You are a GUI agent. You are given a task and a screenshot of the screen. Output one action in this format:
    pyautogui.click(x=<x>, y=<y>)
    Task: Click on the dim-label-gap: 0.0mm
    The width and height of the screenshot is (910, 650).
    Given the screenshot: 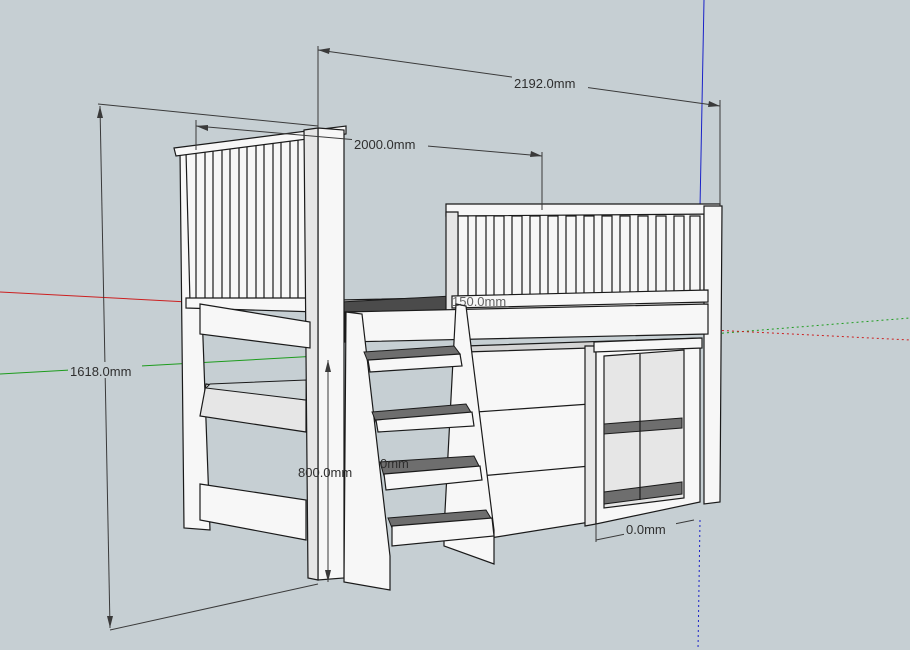 What is the action you would take?
    pyautogui.click(x=646, y=529)
    